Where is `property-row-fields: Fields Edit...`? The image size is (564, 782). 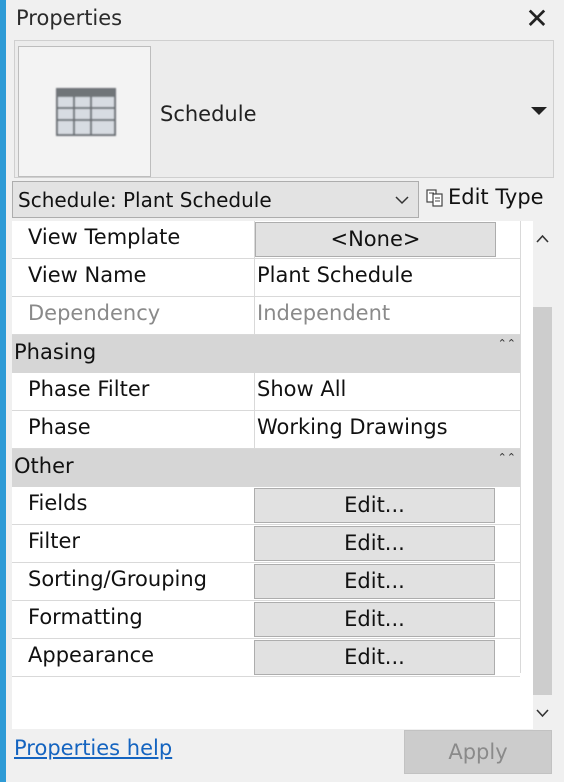
property-row-fields: Fields Edit... is located at coordinates (266, 506).